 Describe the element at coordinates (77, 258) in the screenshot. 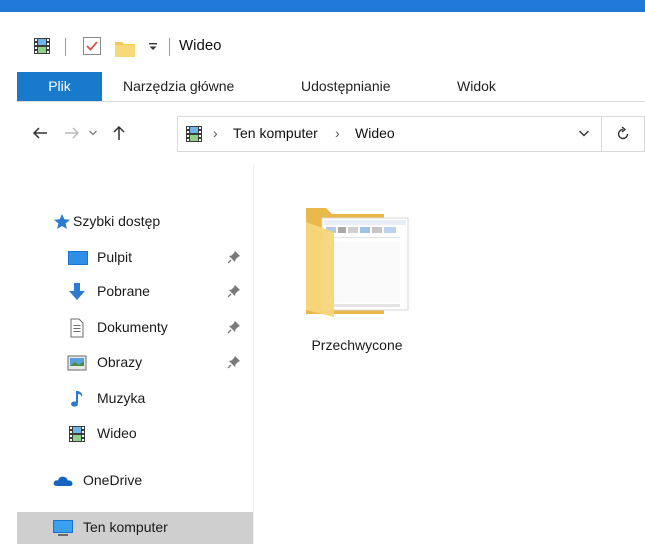

I see `desktop-icon` at that location.